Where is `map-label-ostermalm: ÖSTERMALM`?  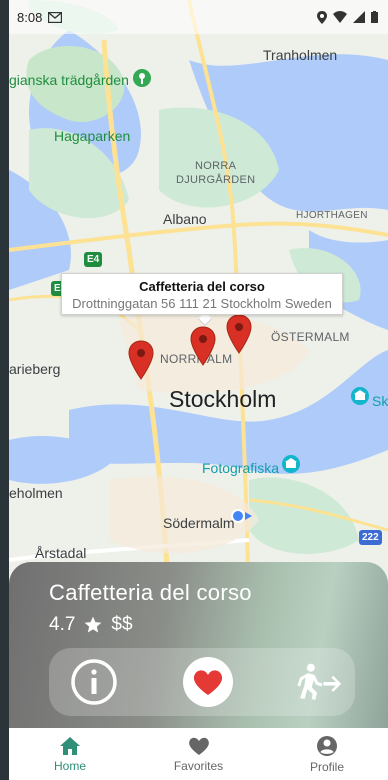
map-label-ostermalm: ÖSTERMALM is located at coordinates (310, 337).